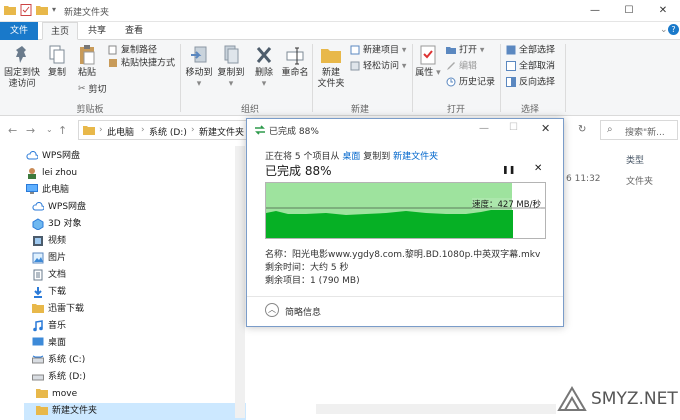 The image size is (680, 420). What do you see at coordinates (59, 377) in the screenshot?
I see `nav-item-drive-d: 系统 (D:)` at bounding box center [59, 377].